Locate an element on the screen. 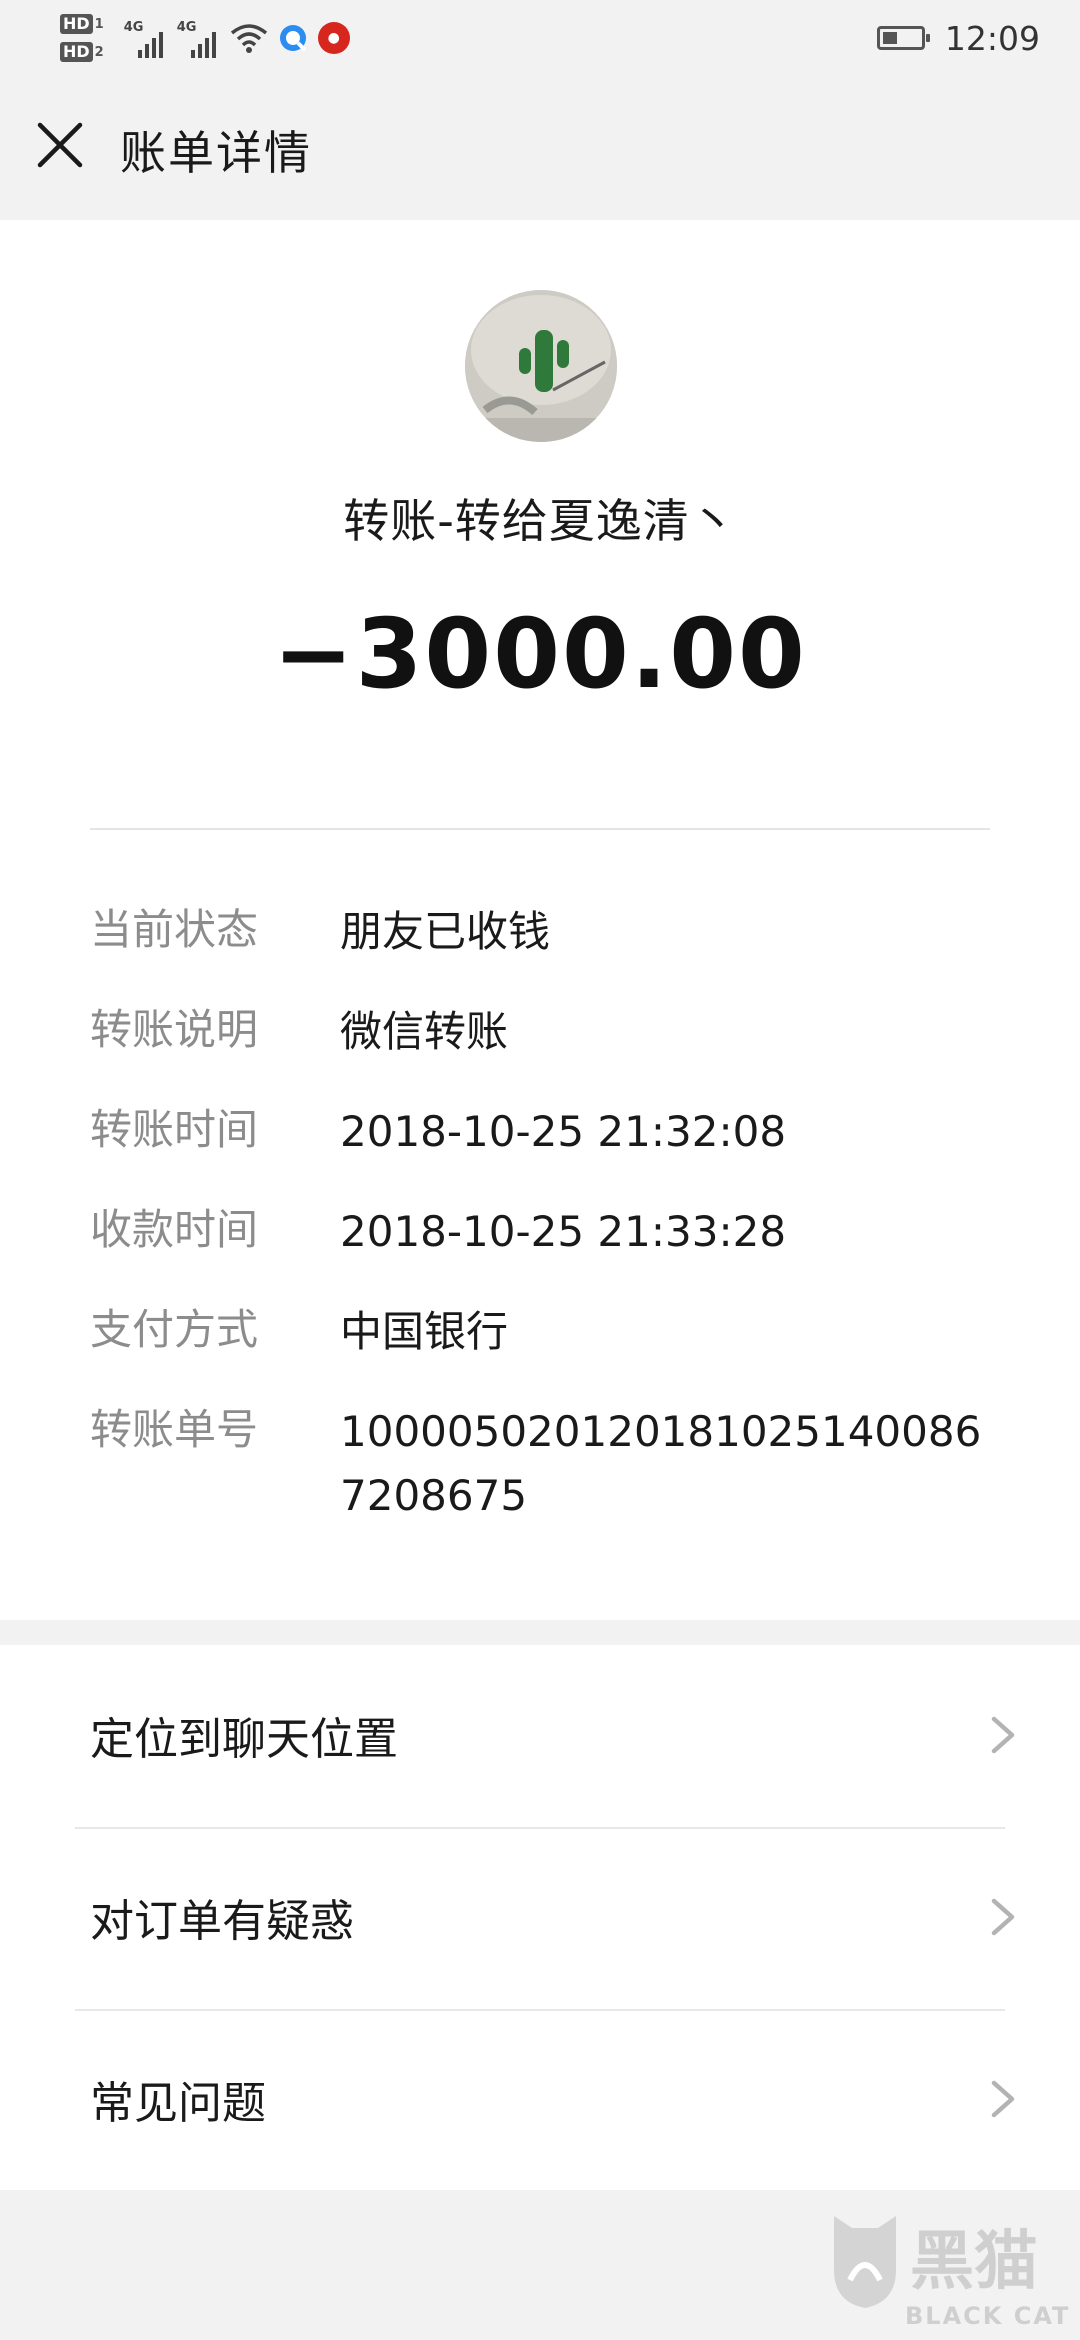 The width and height of the screenshot is (1080, 2340). order-question-button: 对订单有疑惑 is located at coordinates (540, 1918).